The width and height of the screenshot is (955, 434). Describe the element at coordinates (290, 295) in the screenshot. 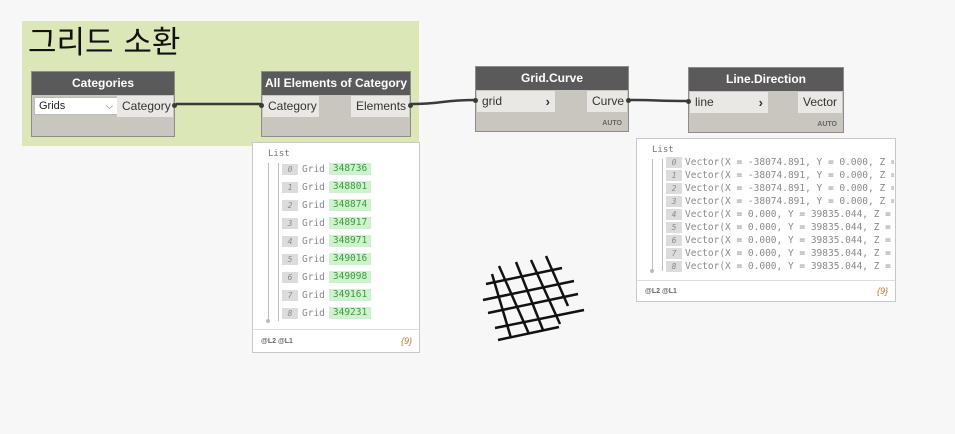

I see `list-index: 7` at that location.